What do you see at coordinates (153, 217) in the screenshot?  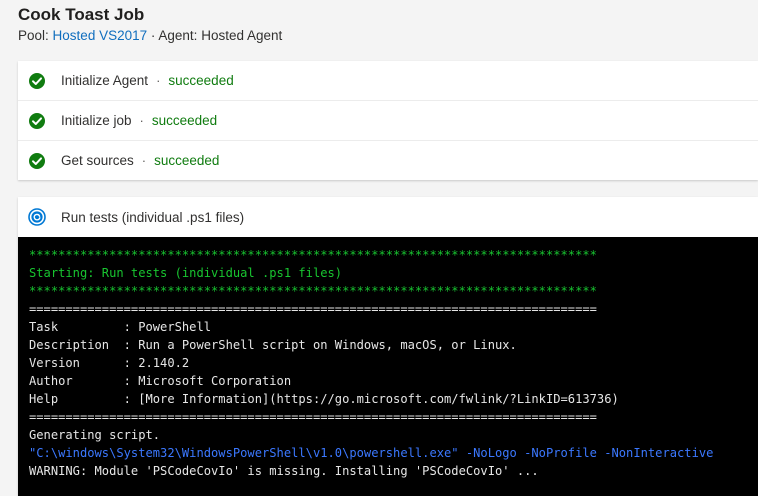 I see `step-name: Run tests (individual .ps1 files)` at bounding box center [153, 217].